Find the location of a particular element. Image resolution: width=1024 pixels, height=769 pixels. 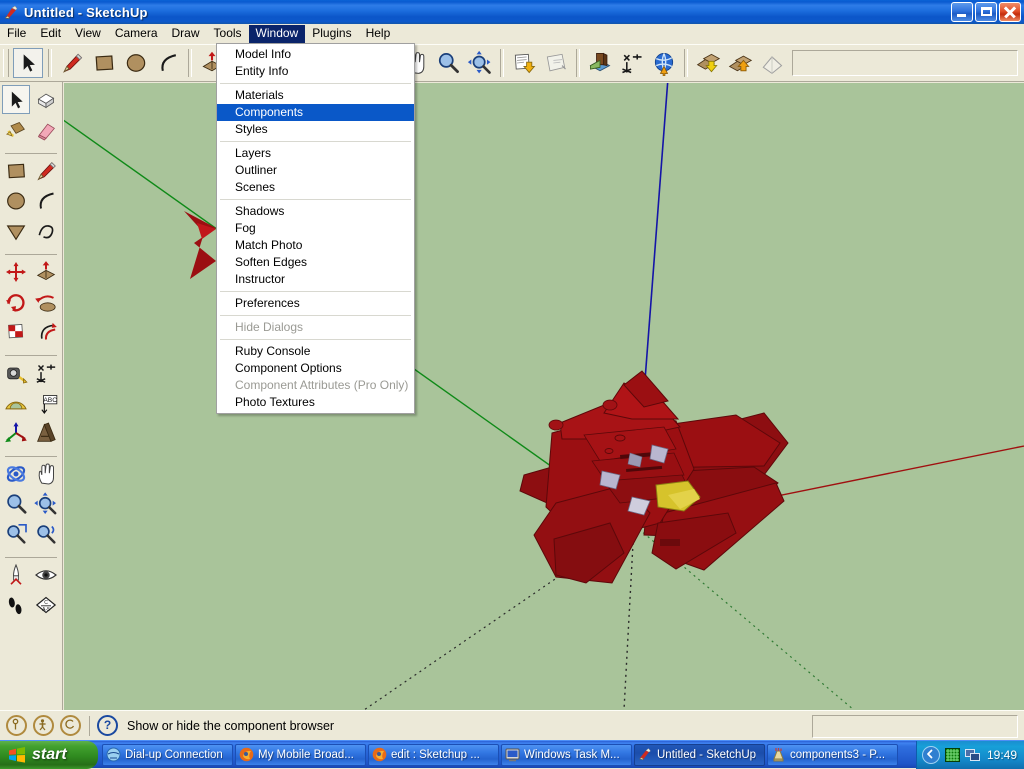

offset-icon is located at coordinates (46, 331).